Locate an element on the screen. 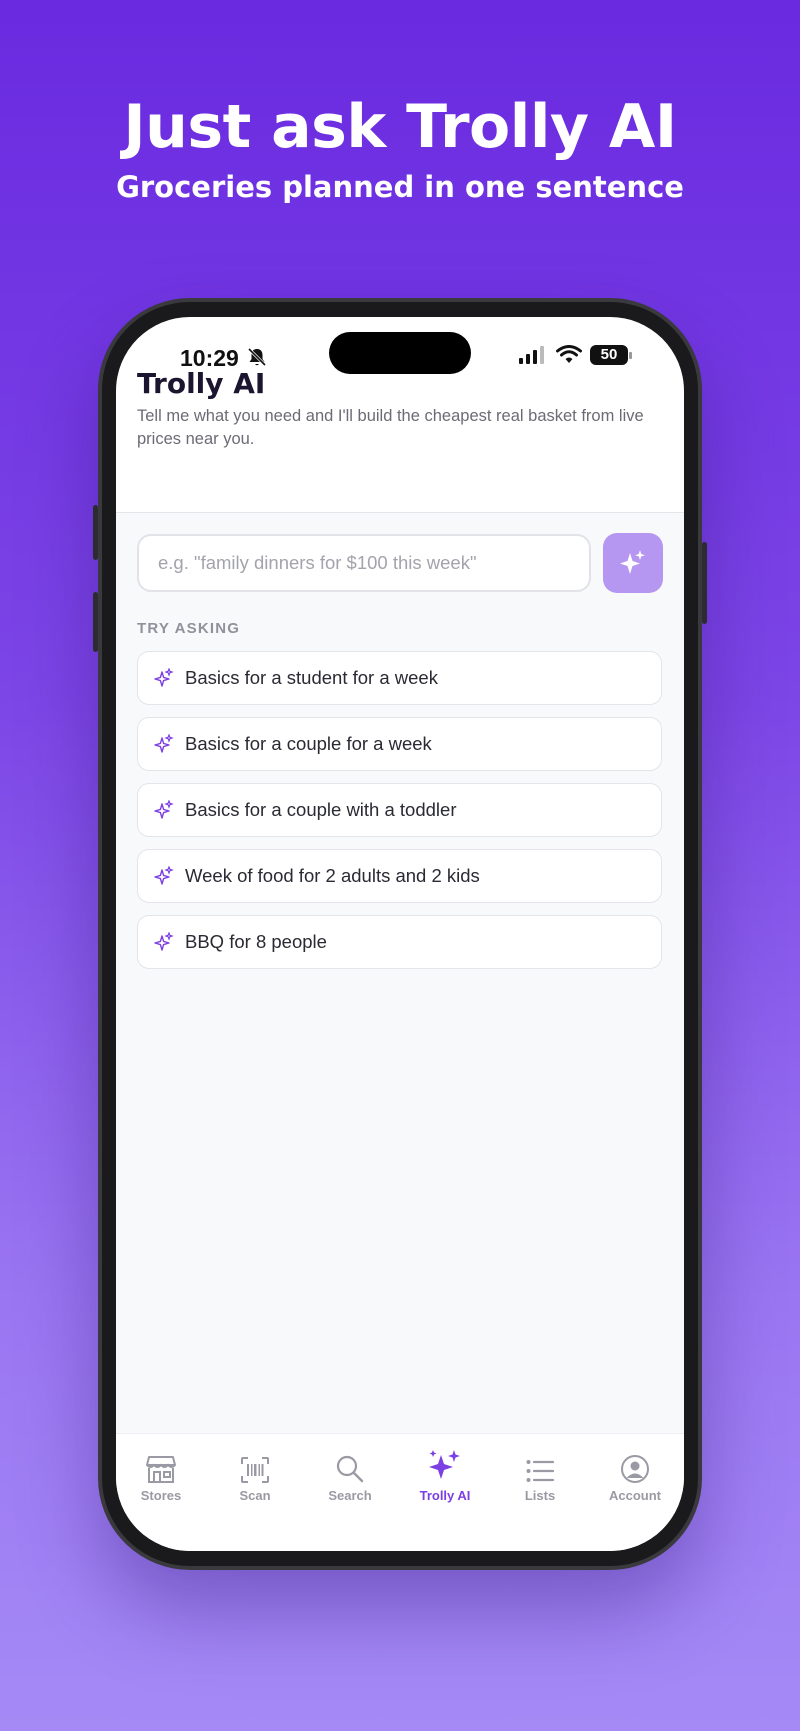 This screenshot has width=800, height=1731. suggestion-item: Basics for a couple for a week is located at coordinates (399, 744).